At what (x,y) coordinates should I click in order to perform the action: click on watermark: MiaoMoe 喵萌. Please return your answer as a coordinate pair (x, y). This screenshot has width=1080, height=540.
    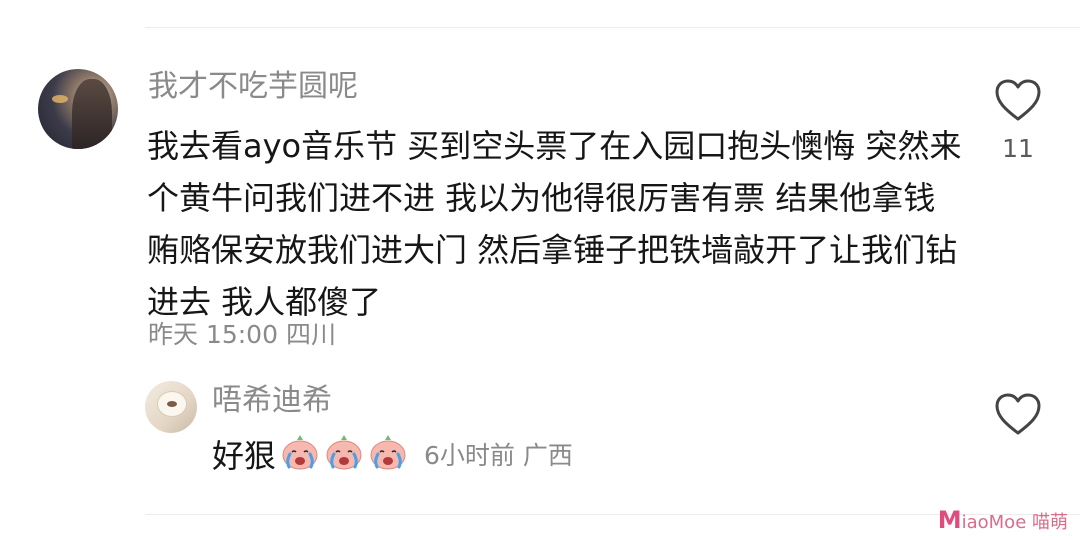
    Looking at the image, I should click on (1003, 521).